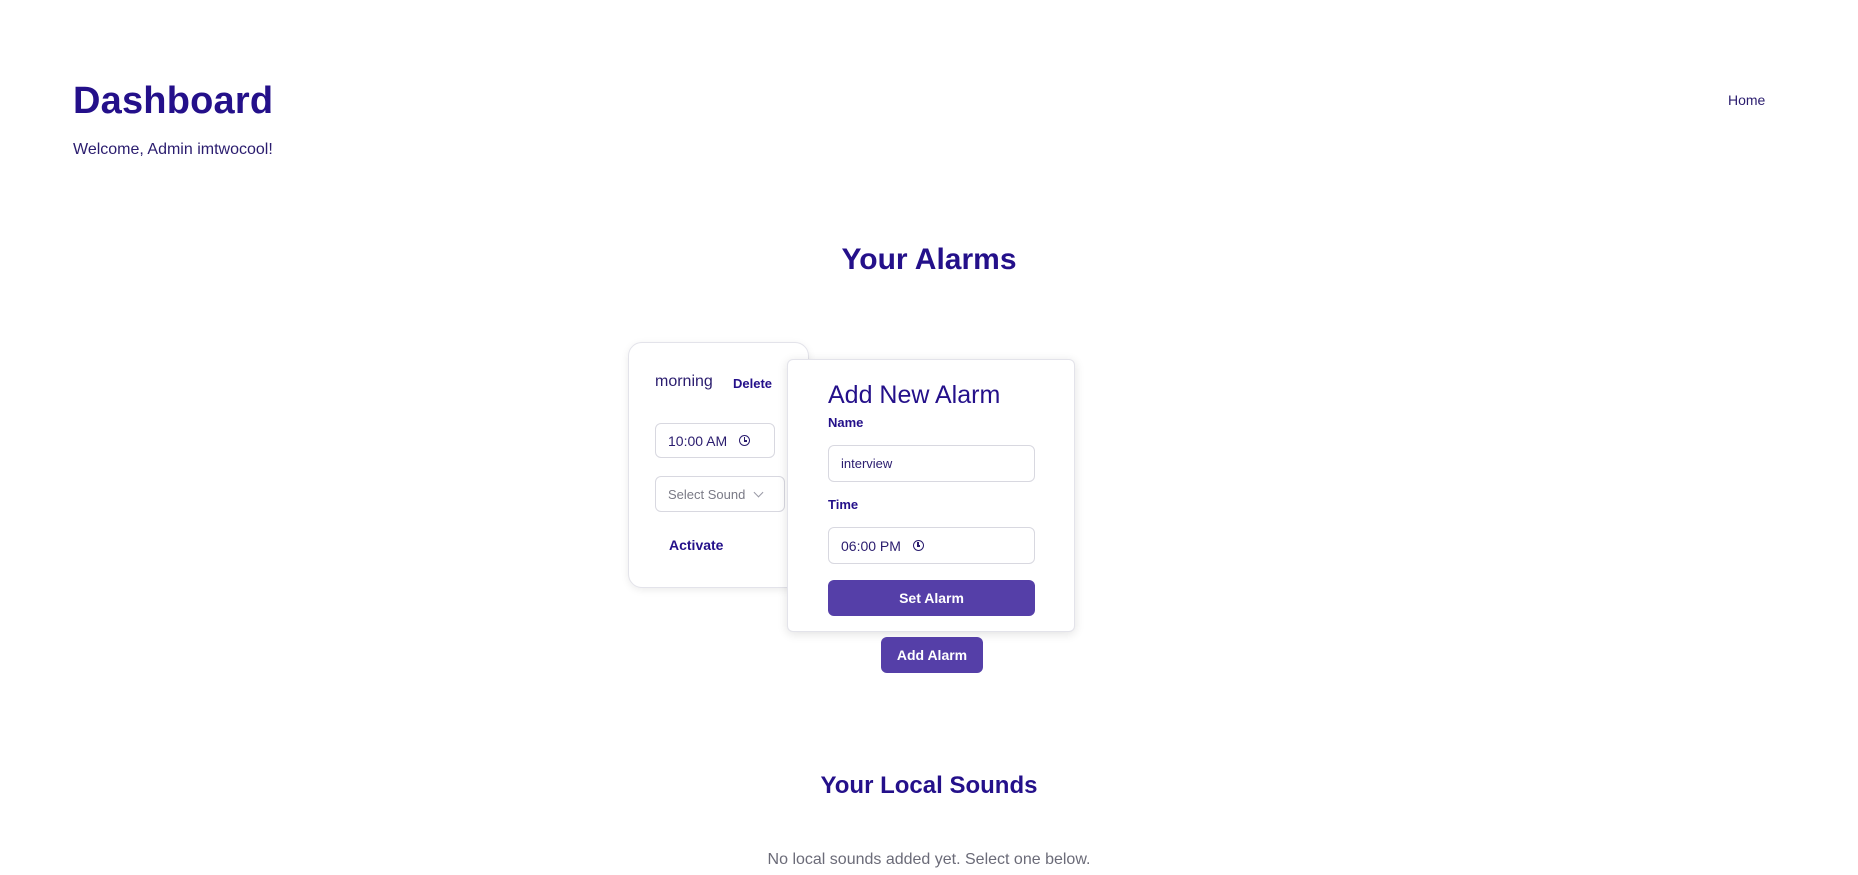 The image size is (1858, 875). What do you see at coordinates (173, 149) in the screenshot?
I see `welcome-message: Welcome, Admin imtwocool!` at bounding box center [173, 149].